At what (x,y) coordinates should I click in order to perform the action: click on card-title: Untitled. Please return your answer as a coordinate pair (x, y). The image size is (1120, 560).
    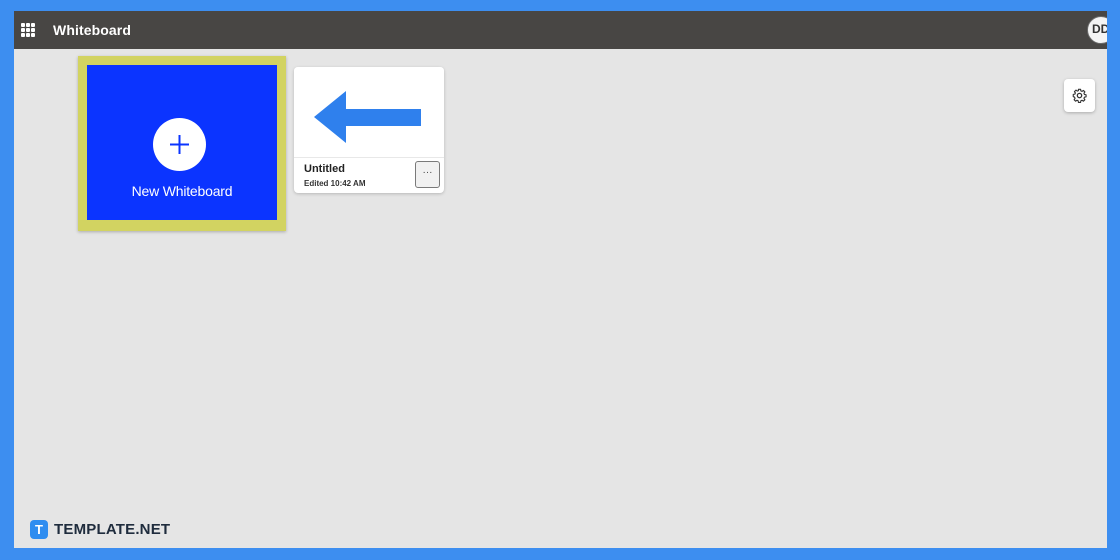
    Looking at the image, I should click on (324, 169).